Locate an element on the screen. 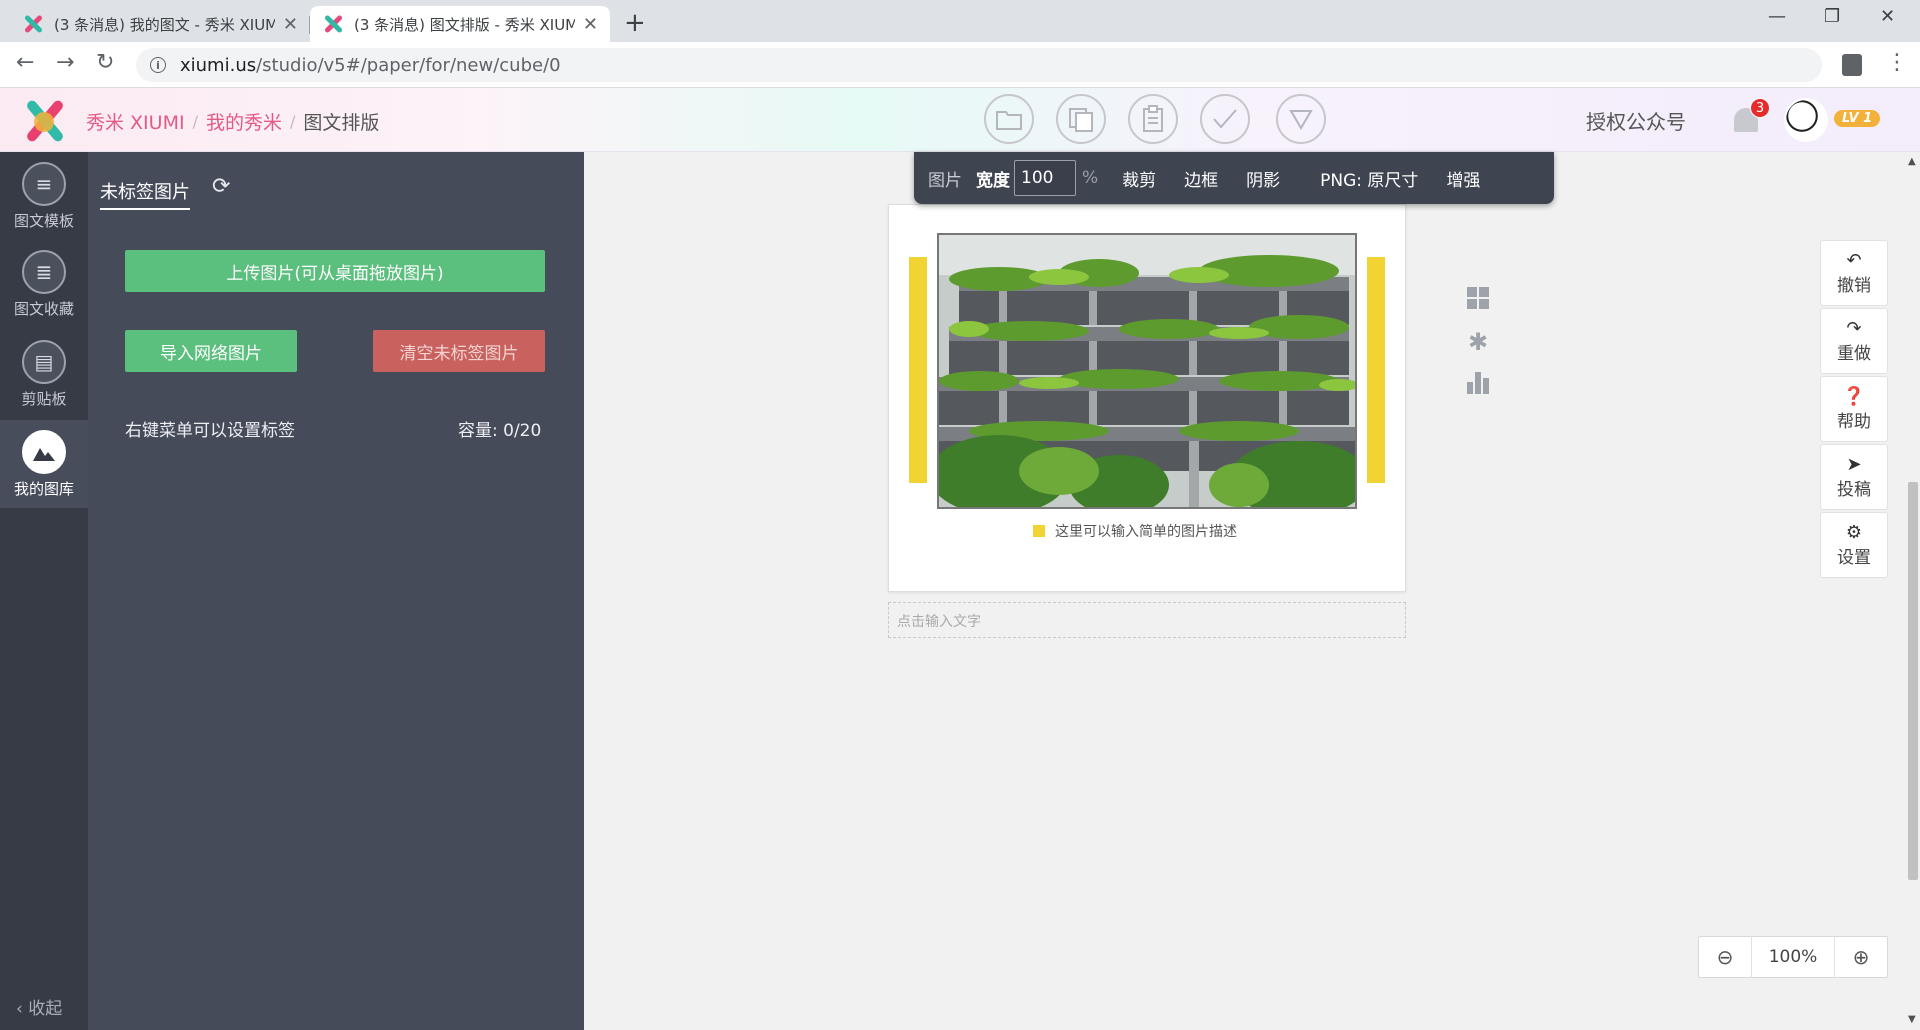 This screenshot has height=1030, width=1920. reload-icon: ↻ is located at coordinates (105, 62).